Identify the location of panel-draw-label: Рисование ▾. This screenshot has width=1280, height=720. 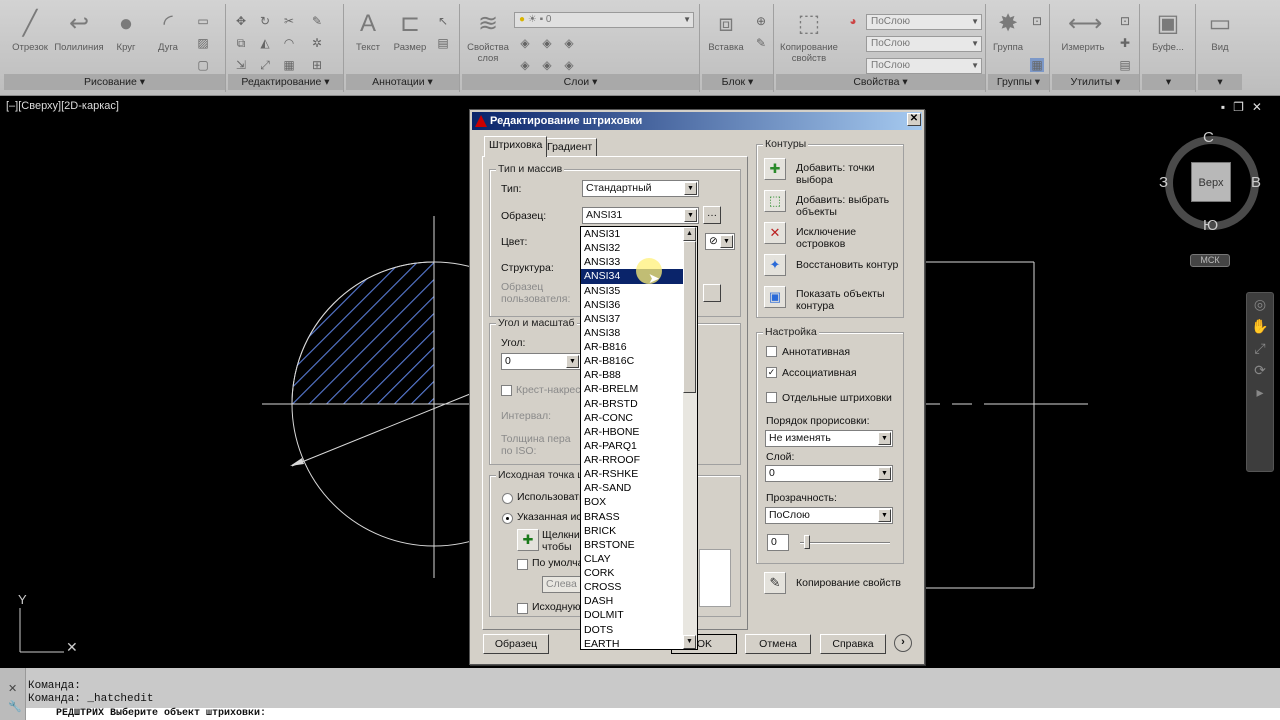
(114, 82).